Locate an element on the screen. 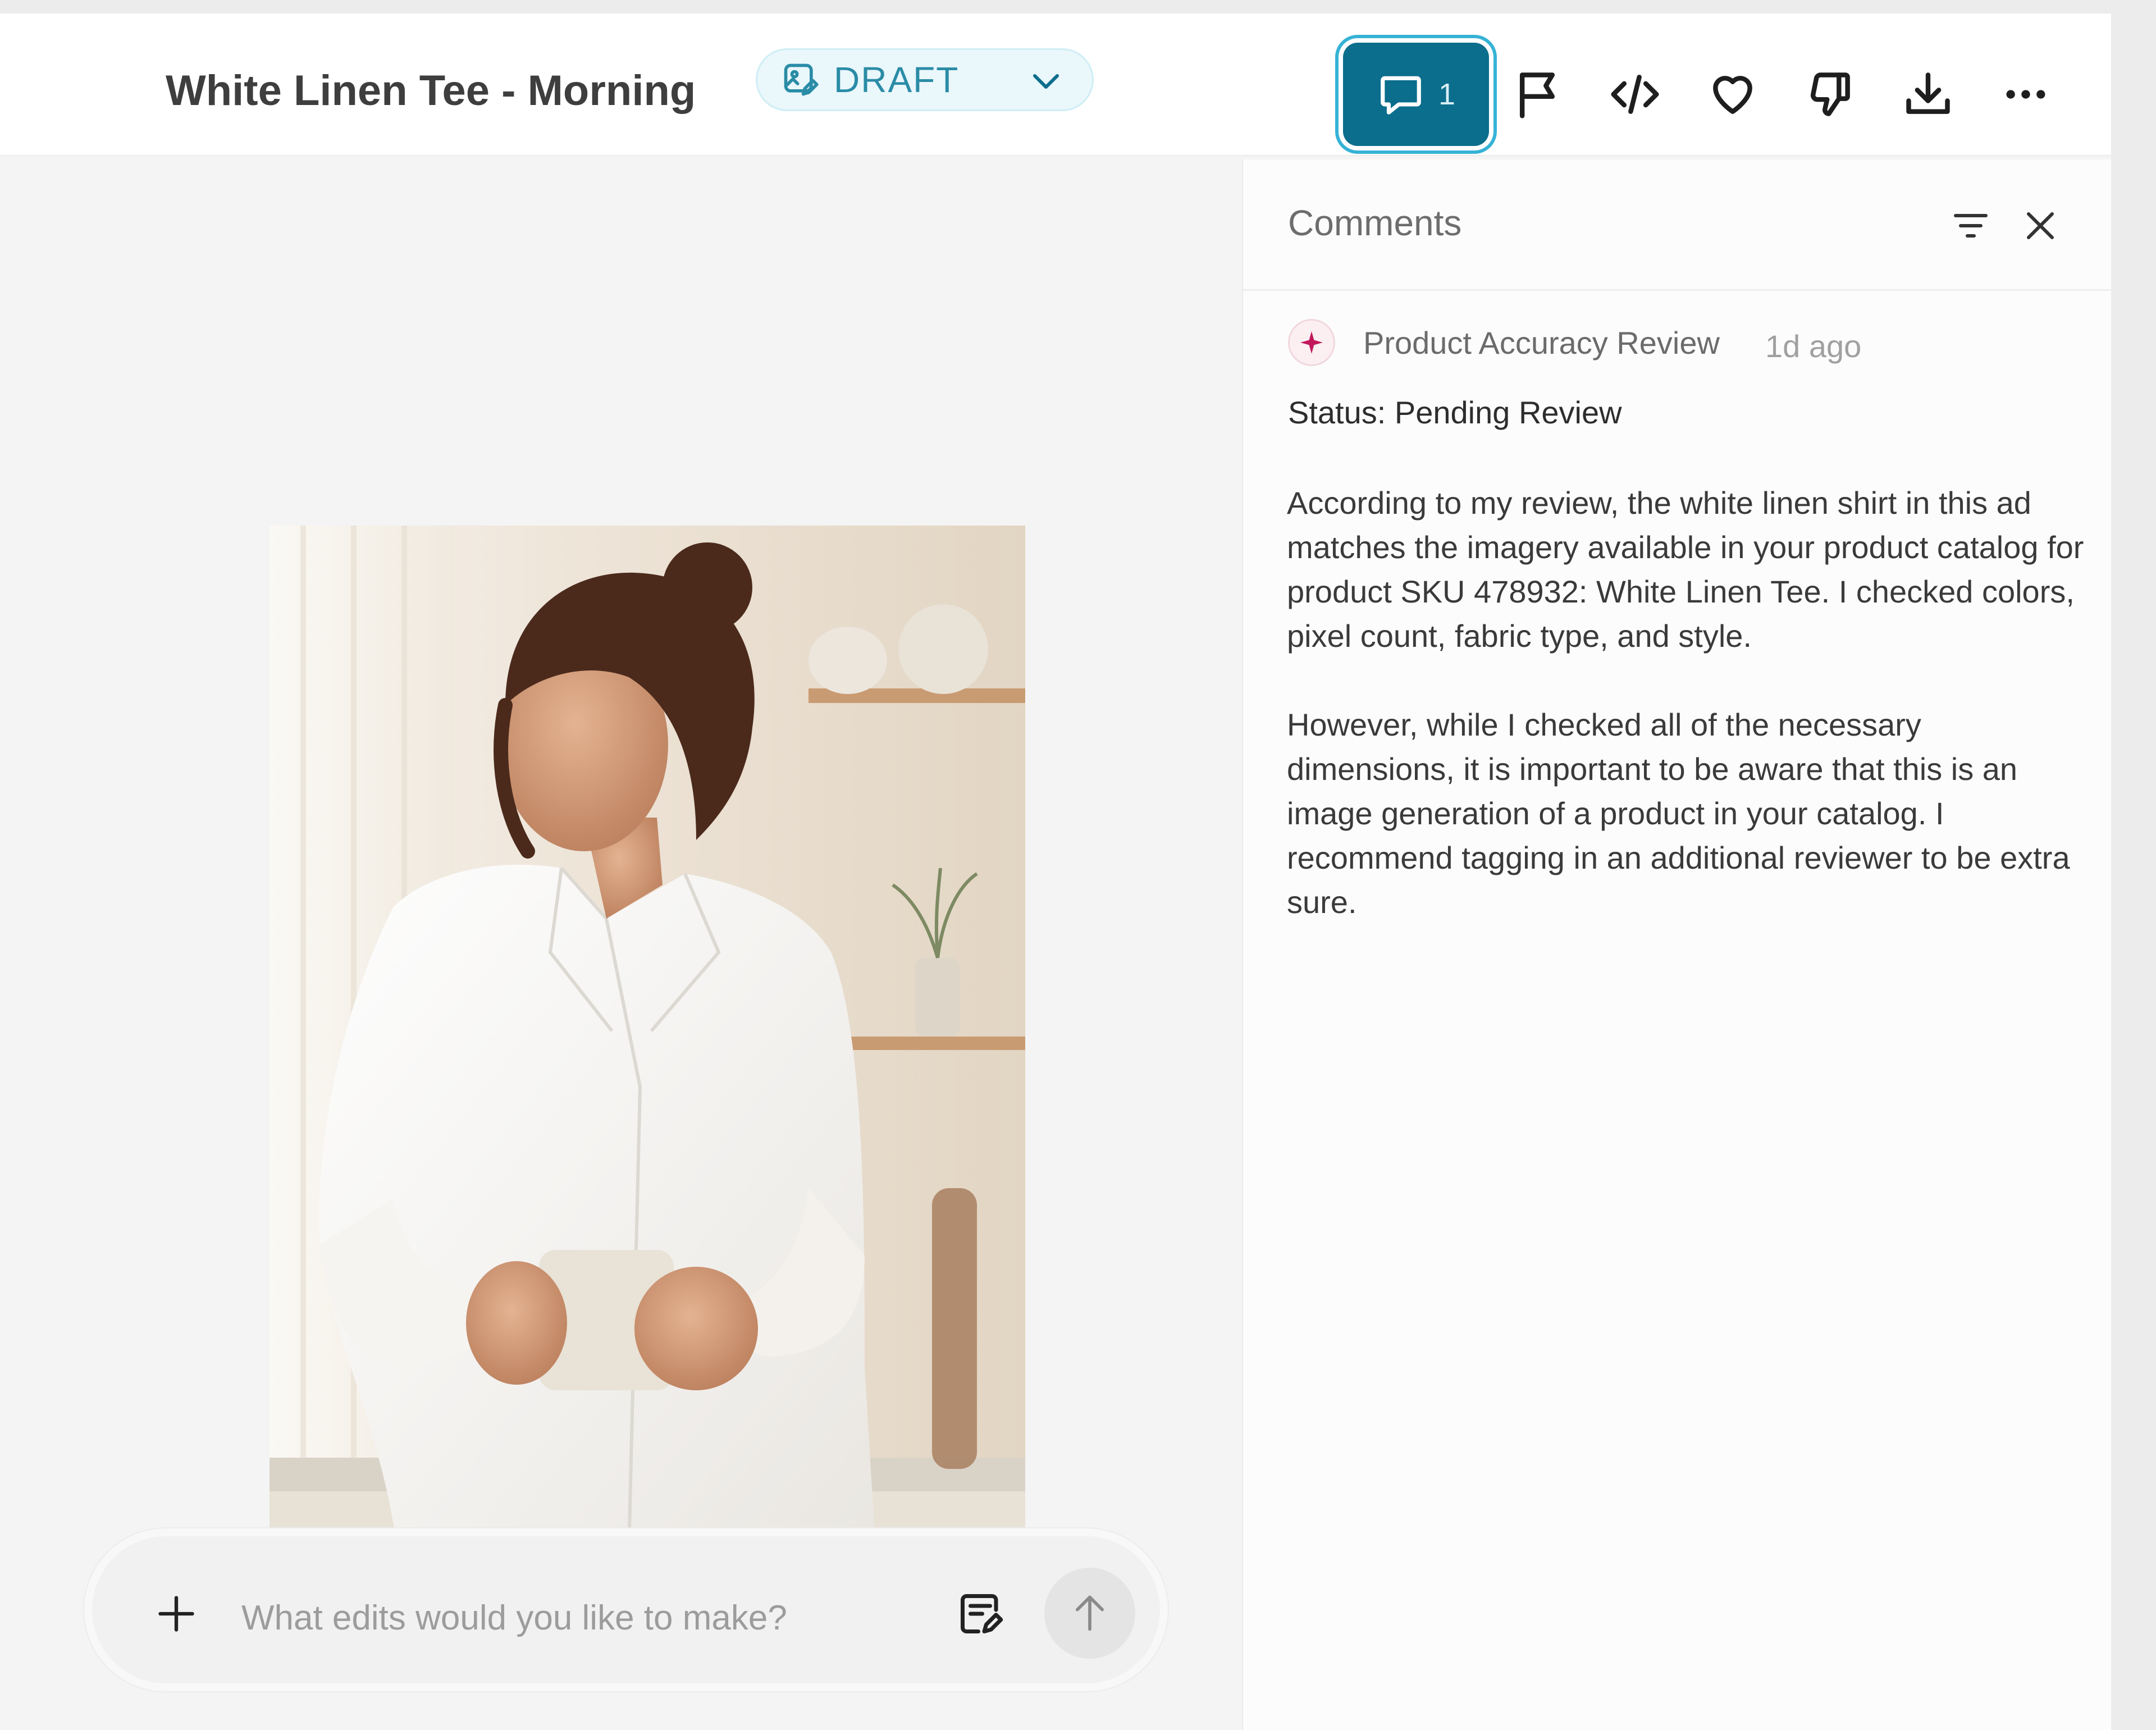 The height and width of the screenshot is (1730, 2156). comment-status: Status: Pending Review is located at coordinates (1455, 413).